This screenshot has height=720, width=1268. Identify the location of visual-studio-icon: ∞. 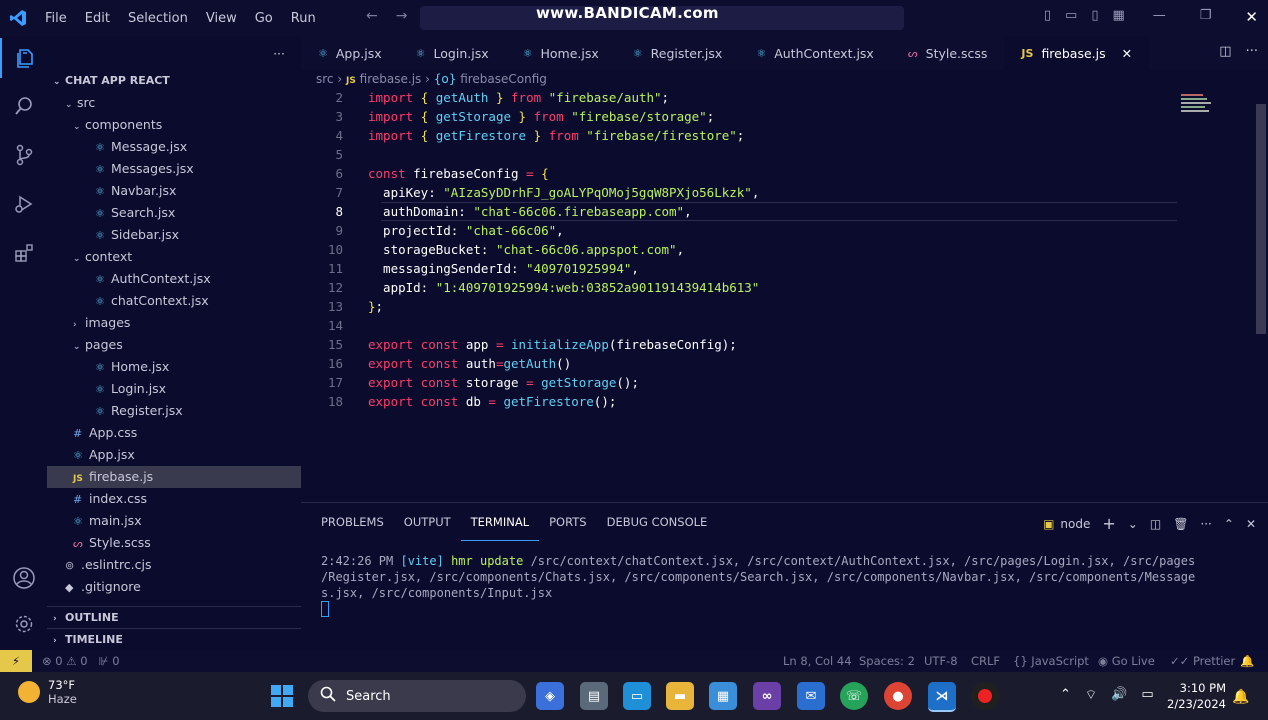
(767, 696).